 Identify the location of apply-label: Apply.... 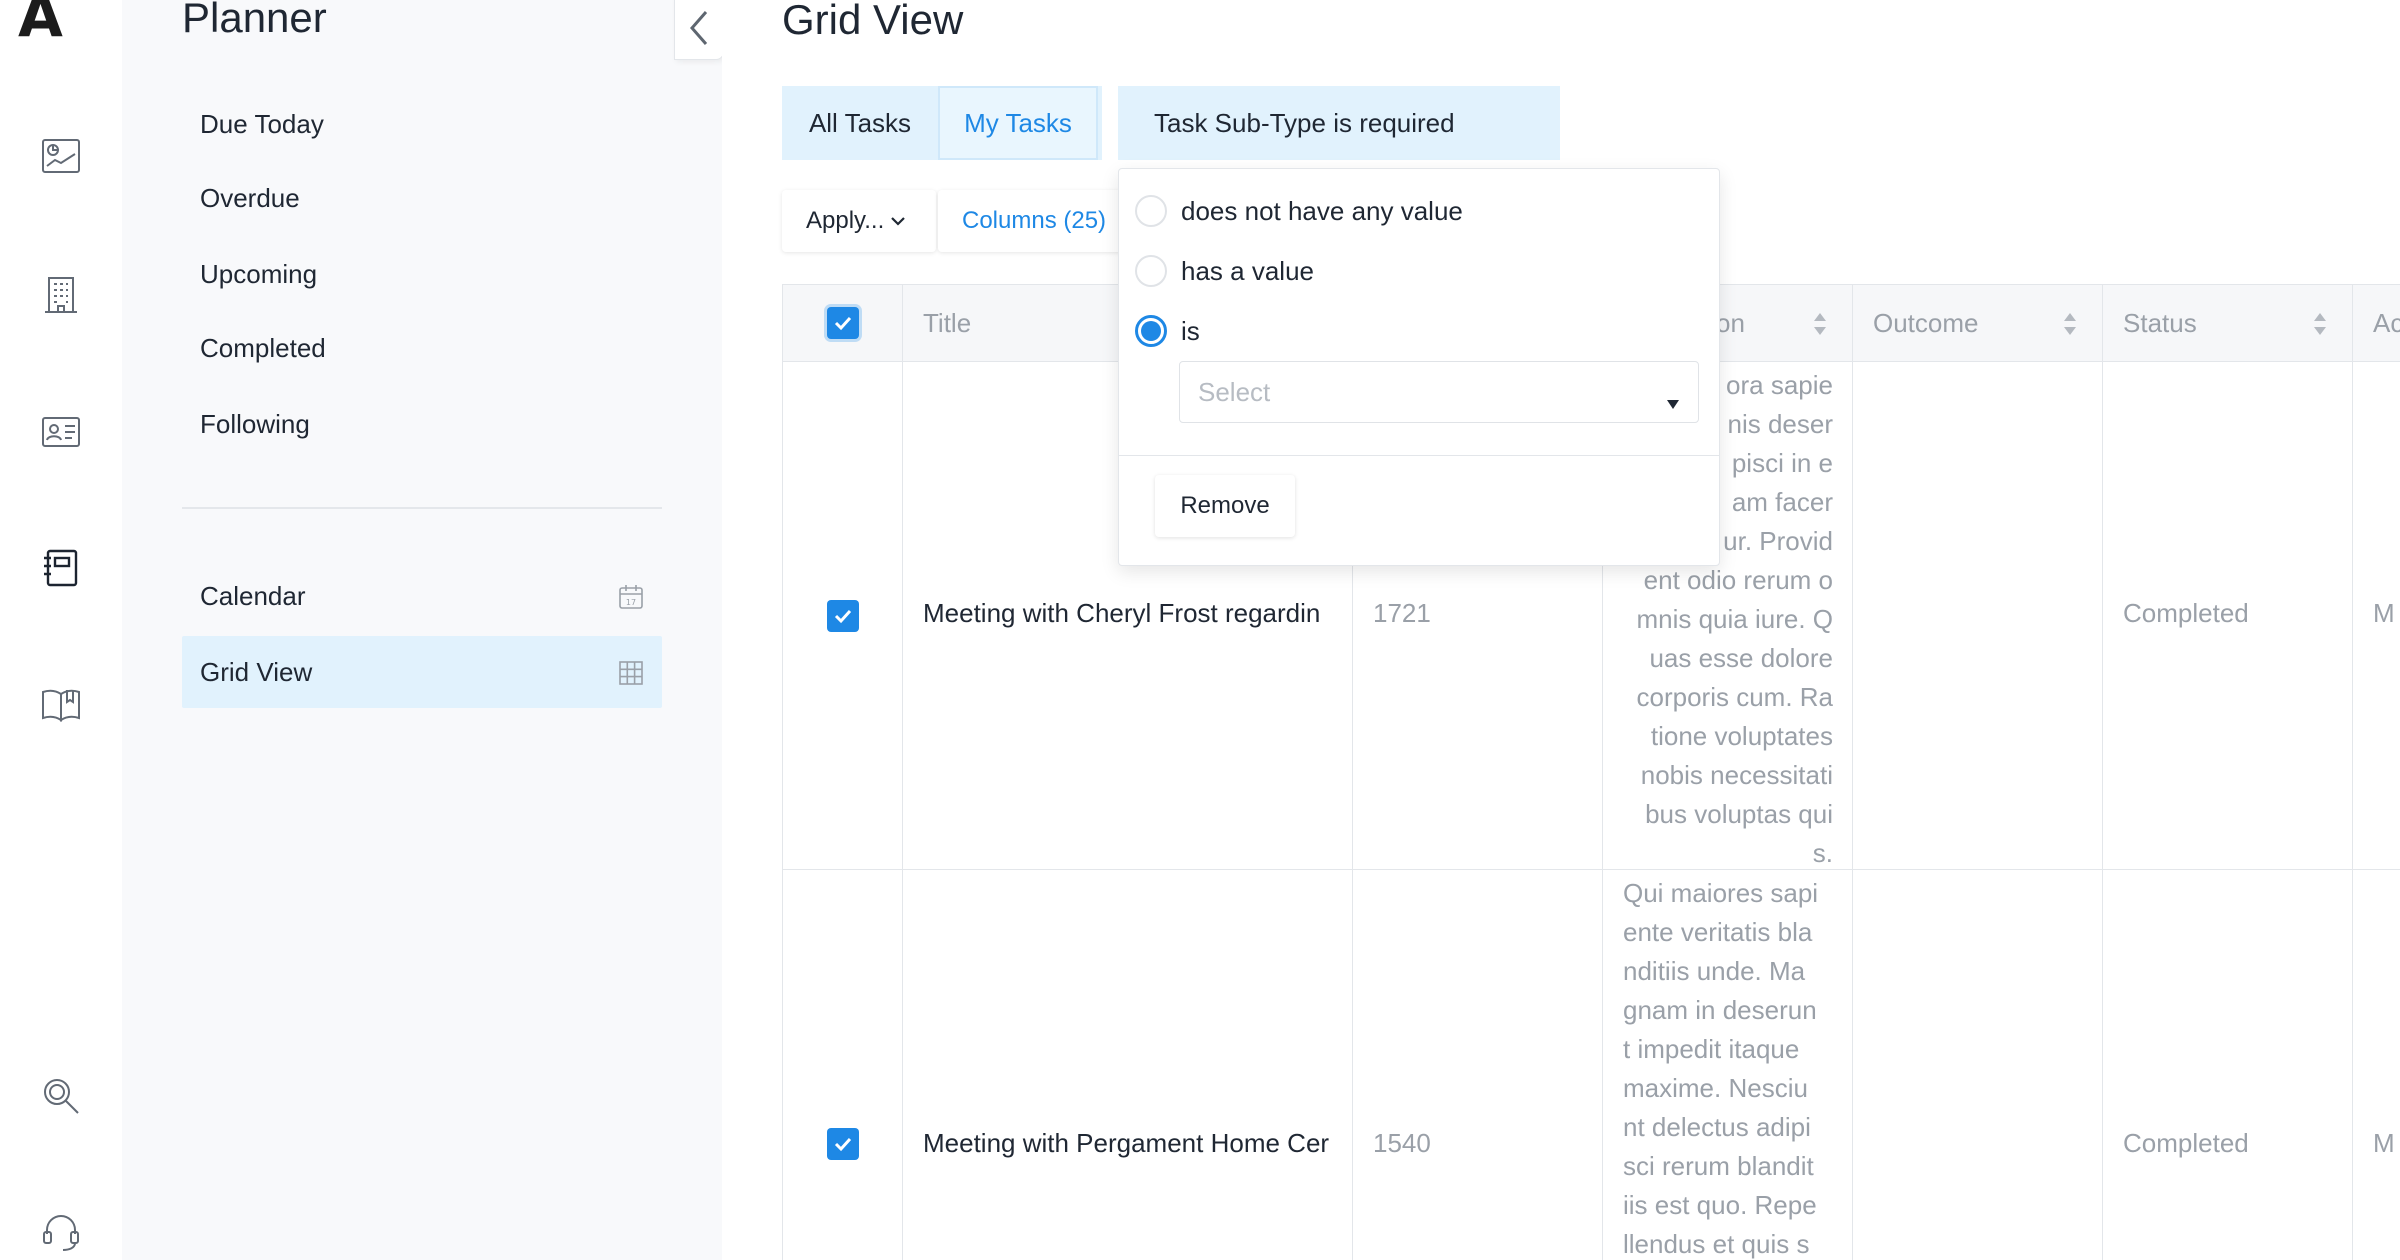
(845, 220).